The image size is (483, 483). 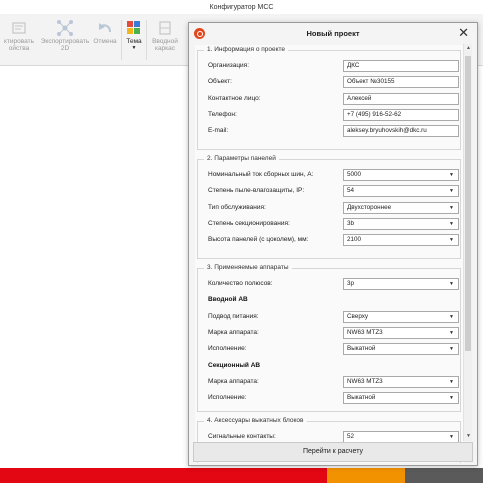 I want to click on field-value: 5000, so click(x=354, y=174).